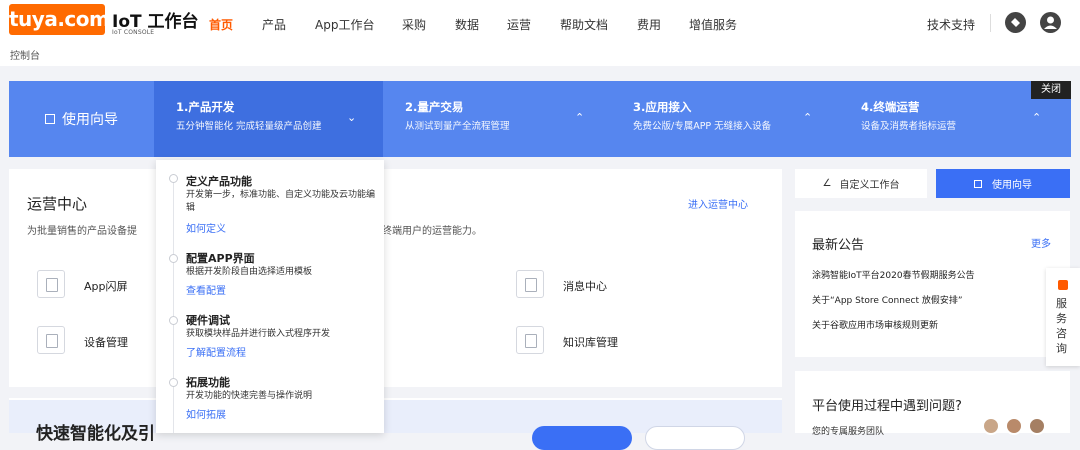 Image resolution: width=1080 pixels, height=450 pixels. What do you see at coordinates (344, 24) in the screenshot?
I see `nav-app-workbench: App工作台` at bounding box center [344, 24].